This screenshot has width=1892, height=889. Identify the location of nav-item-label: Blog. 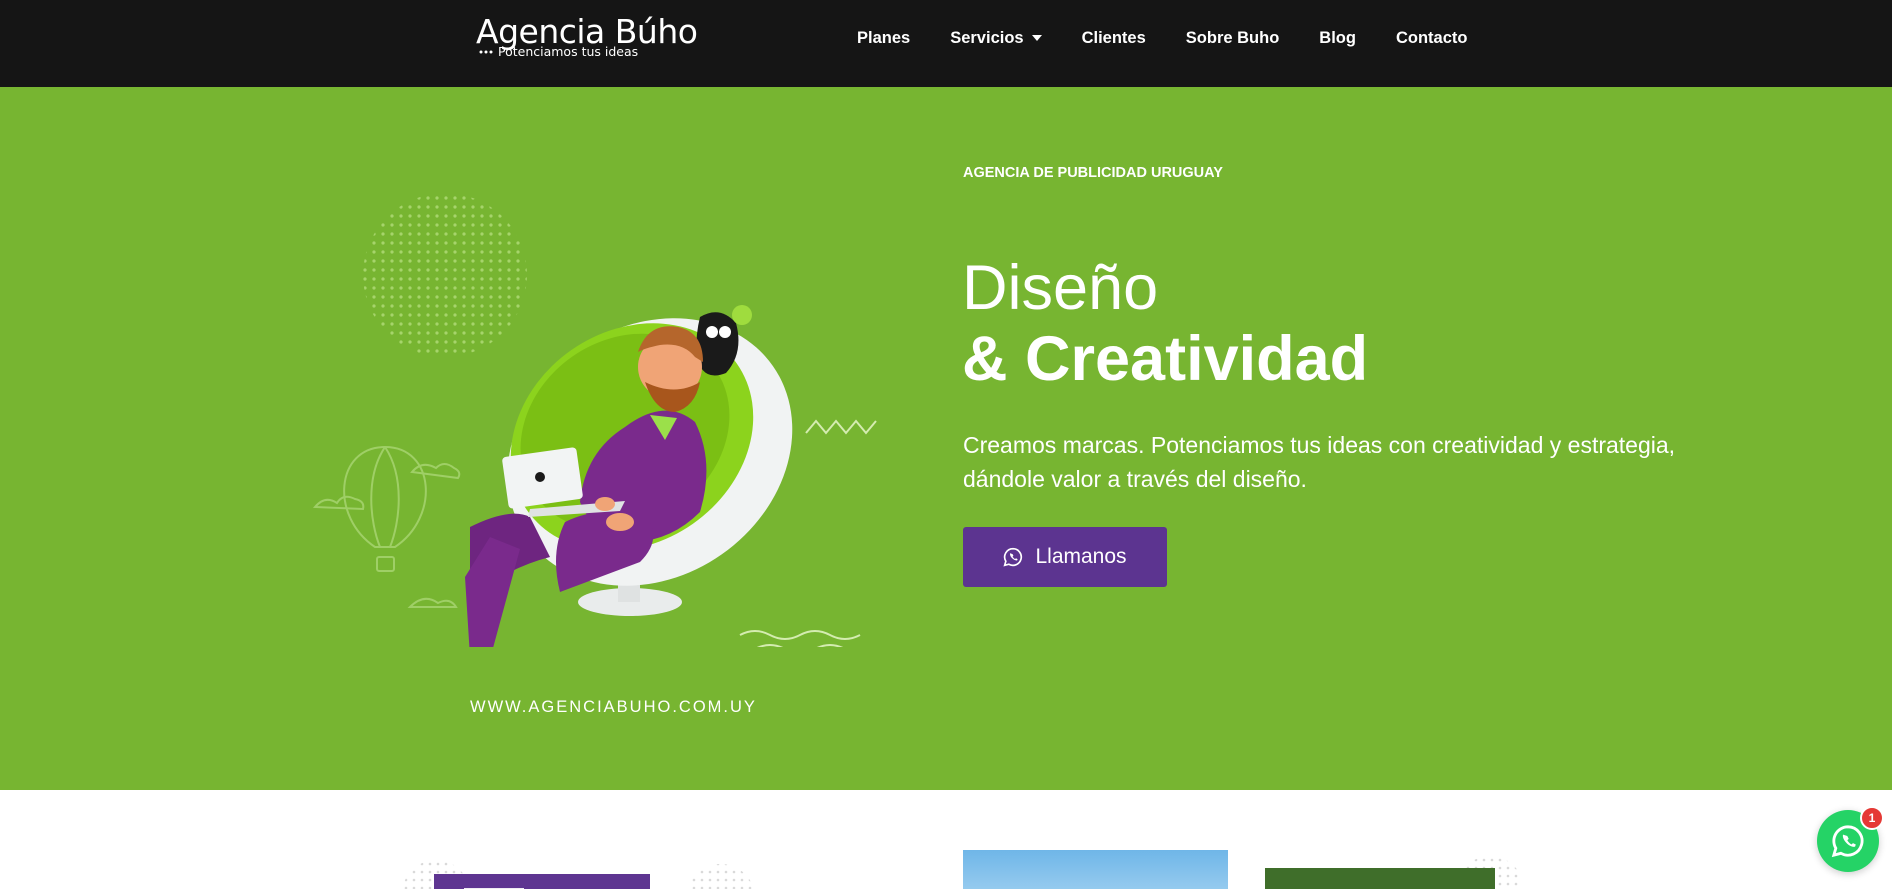
(1337, 37).